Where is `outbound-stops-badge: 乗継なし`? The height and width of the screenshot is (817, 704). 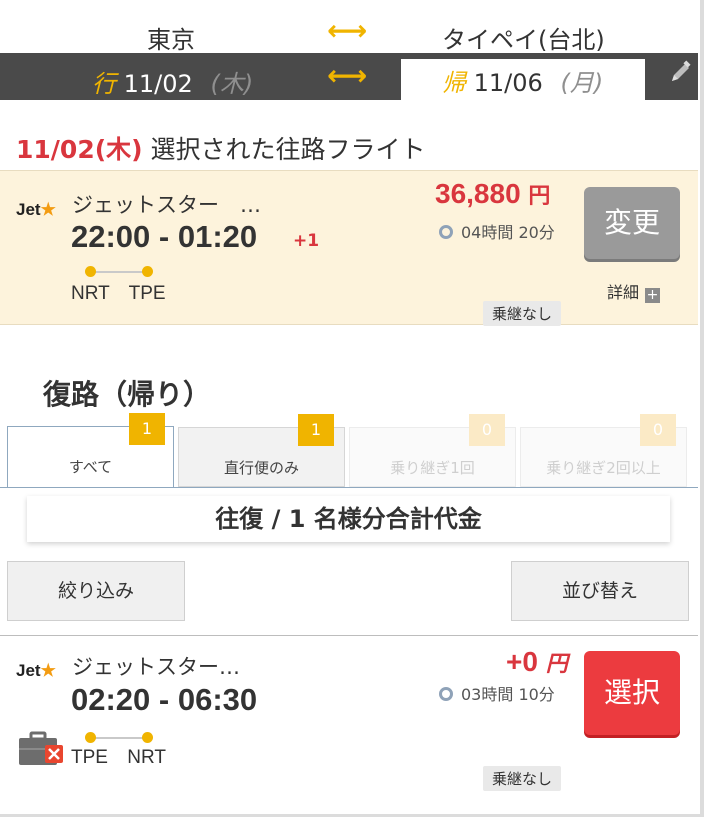
outbound-stops-badge: 乗継なし is located at coordinates (522, 313).